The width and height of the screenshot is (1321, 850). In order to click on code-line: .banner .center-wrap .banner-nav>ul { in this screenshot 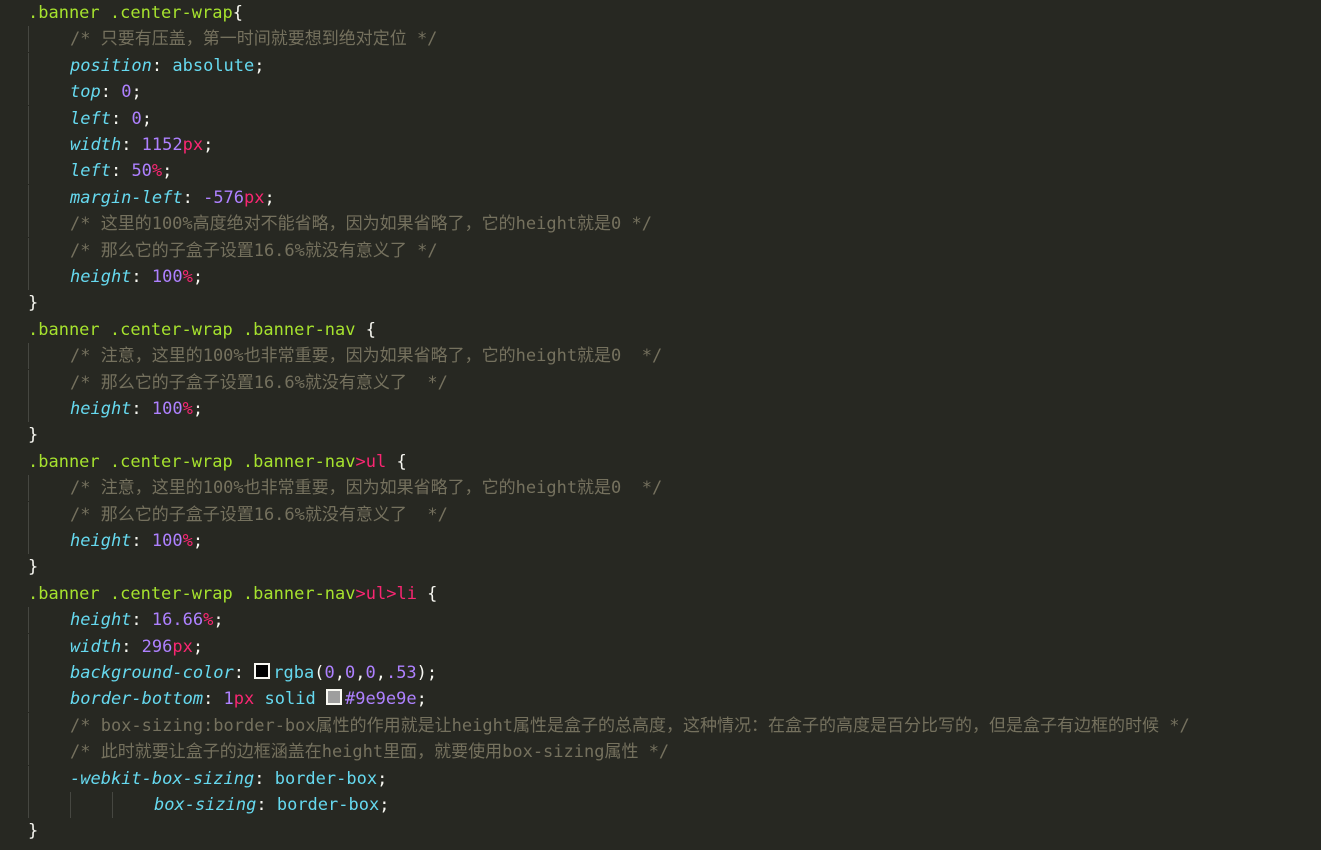, I will do `click(660, 462)`.